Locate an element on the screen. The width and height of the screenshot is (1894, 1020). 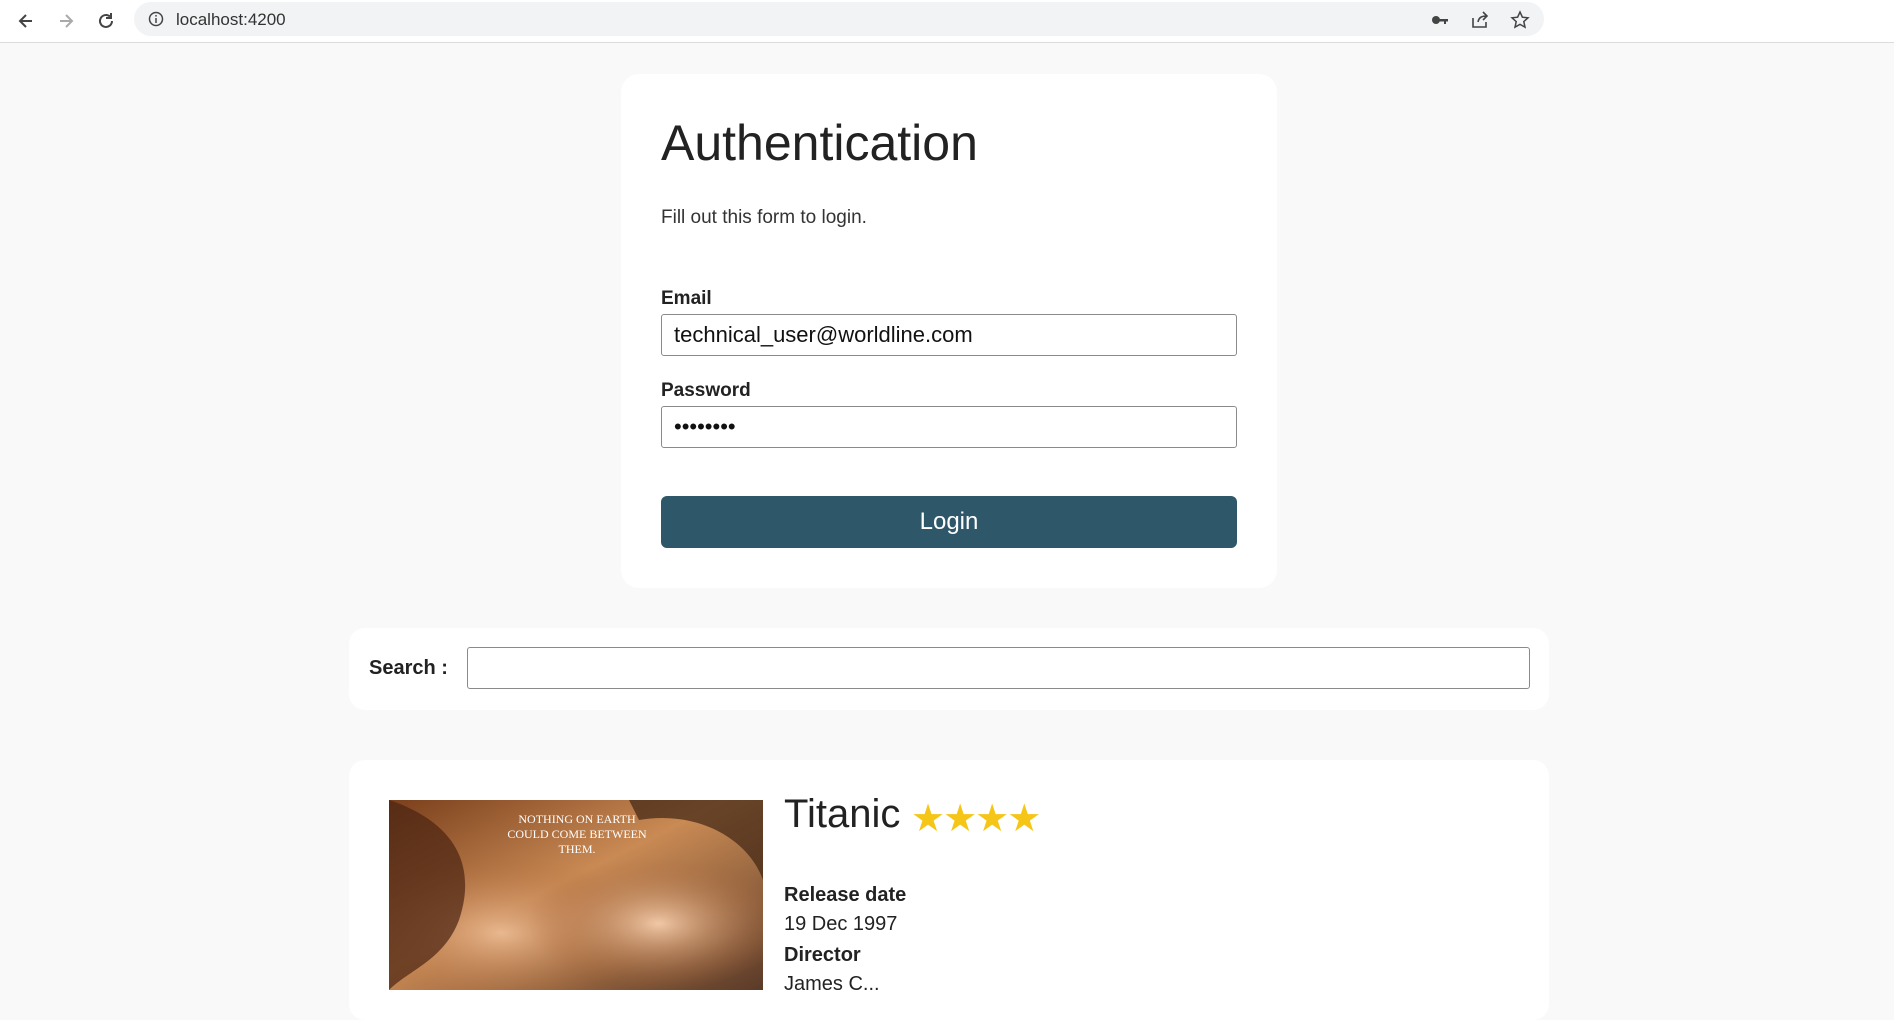
star-bookmark-icon is located at coordinates (1520, 20).